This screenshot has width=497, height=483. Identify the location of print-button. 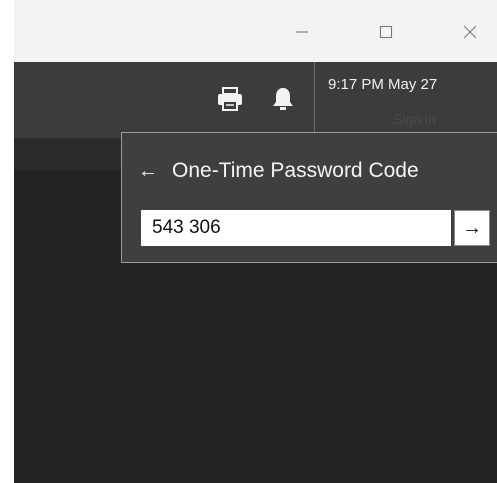
(230, 99).